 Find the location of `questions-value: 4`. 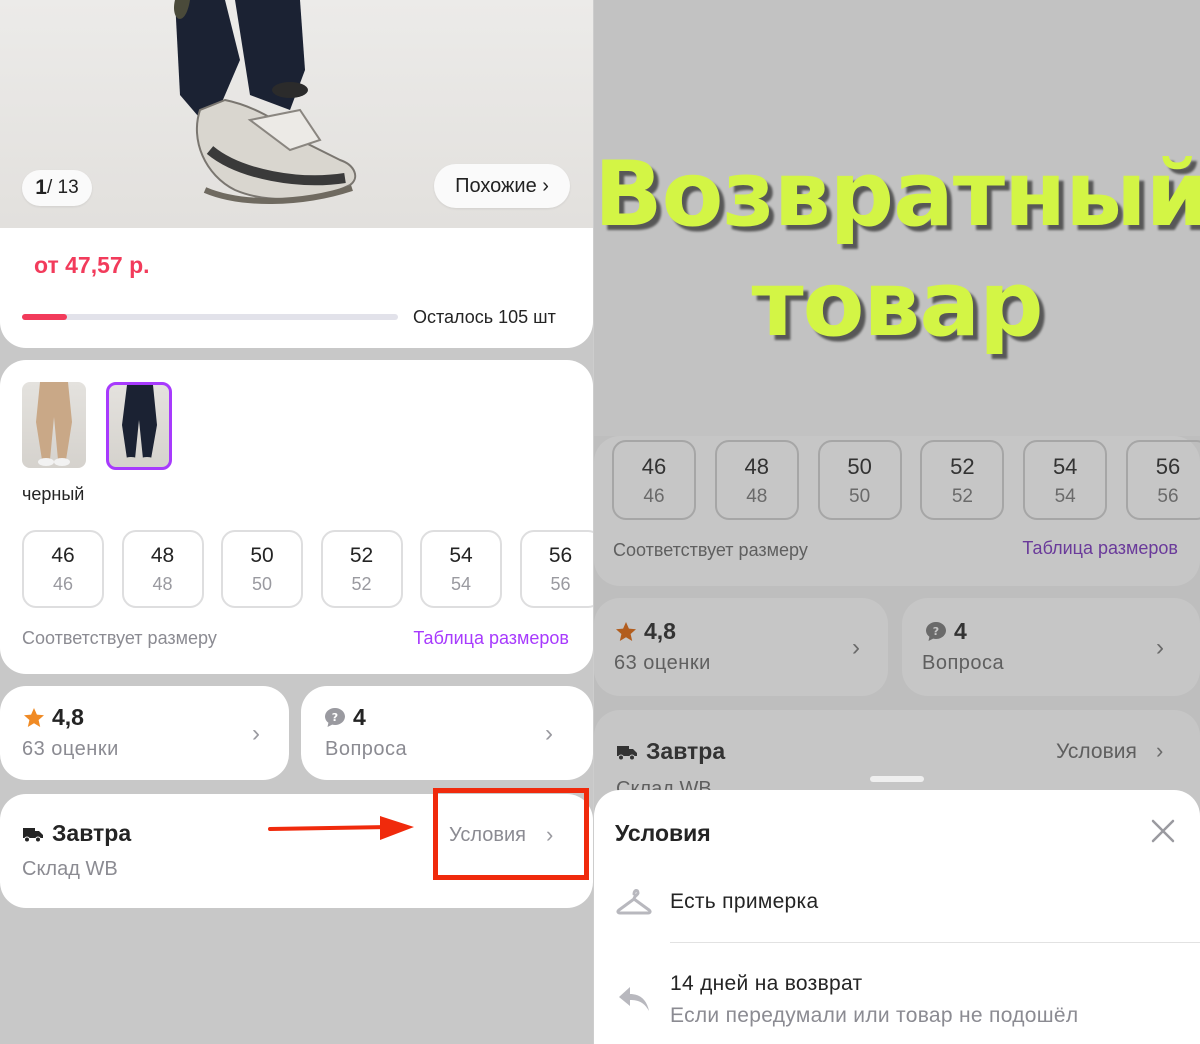

questions-value: 4 is located at coordinates (359, 717).